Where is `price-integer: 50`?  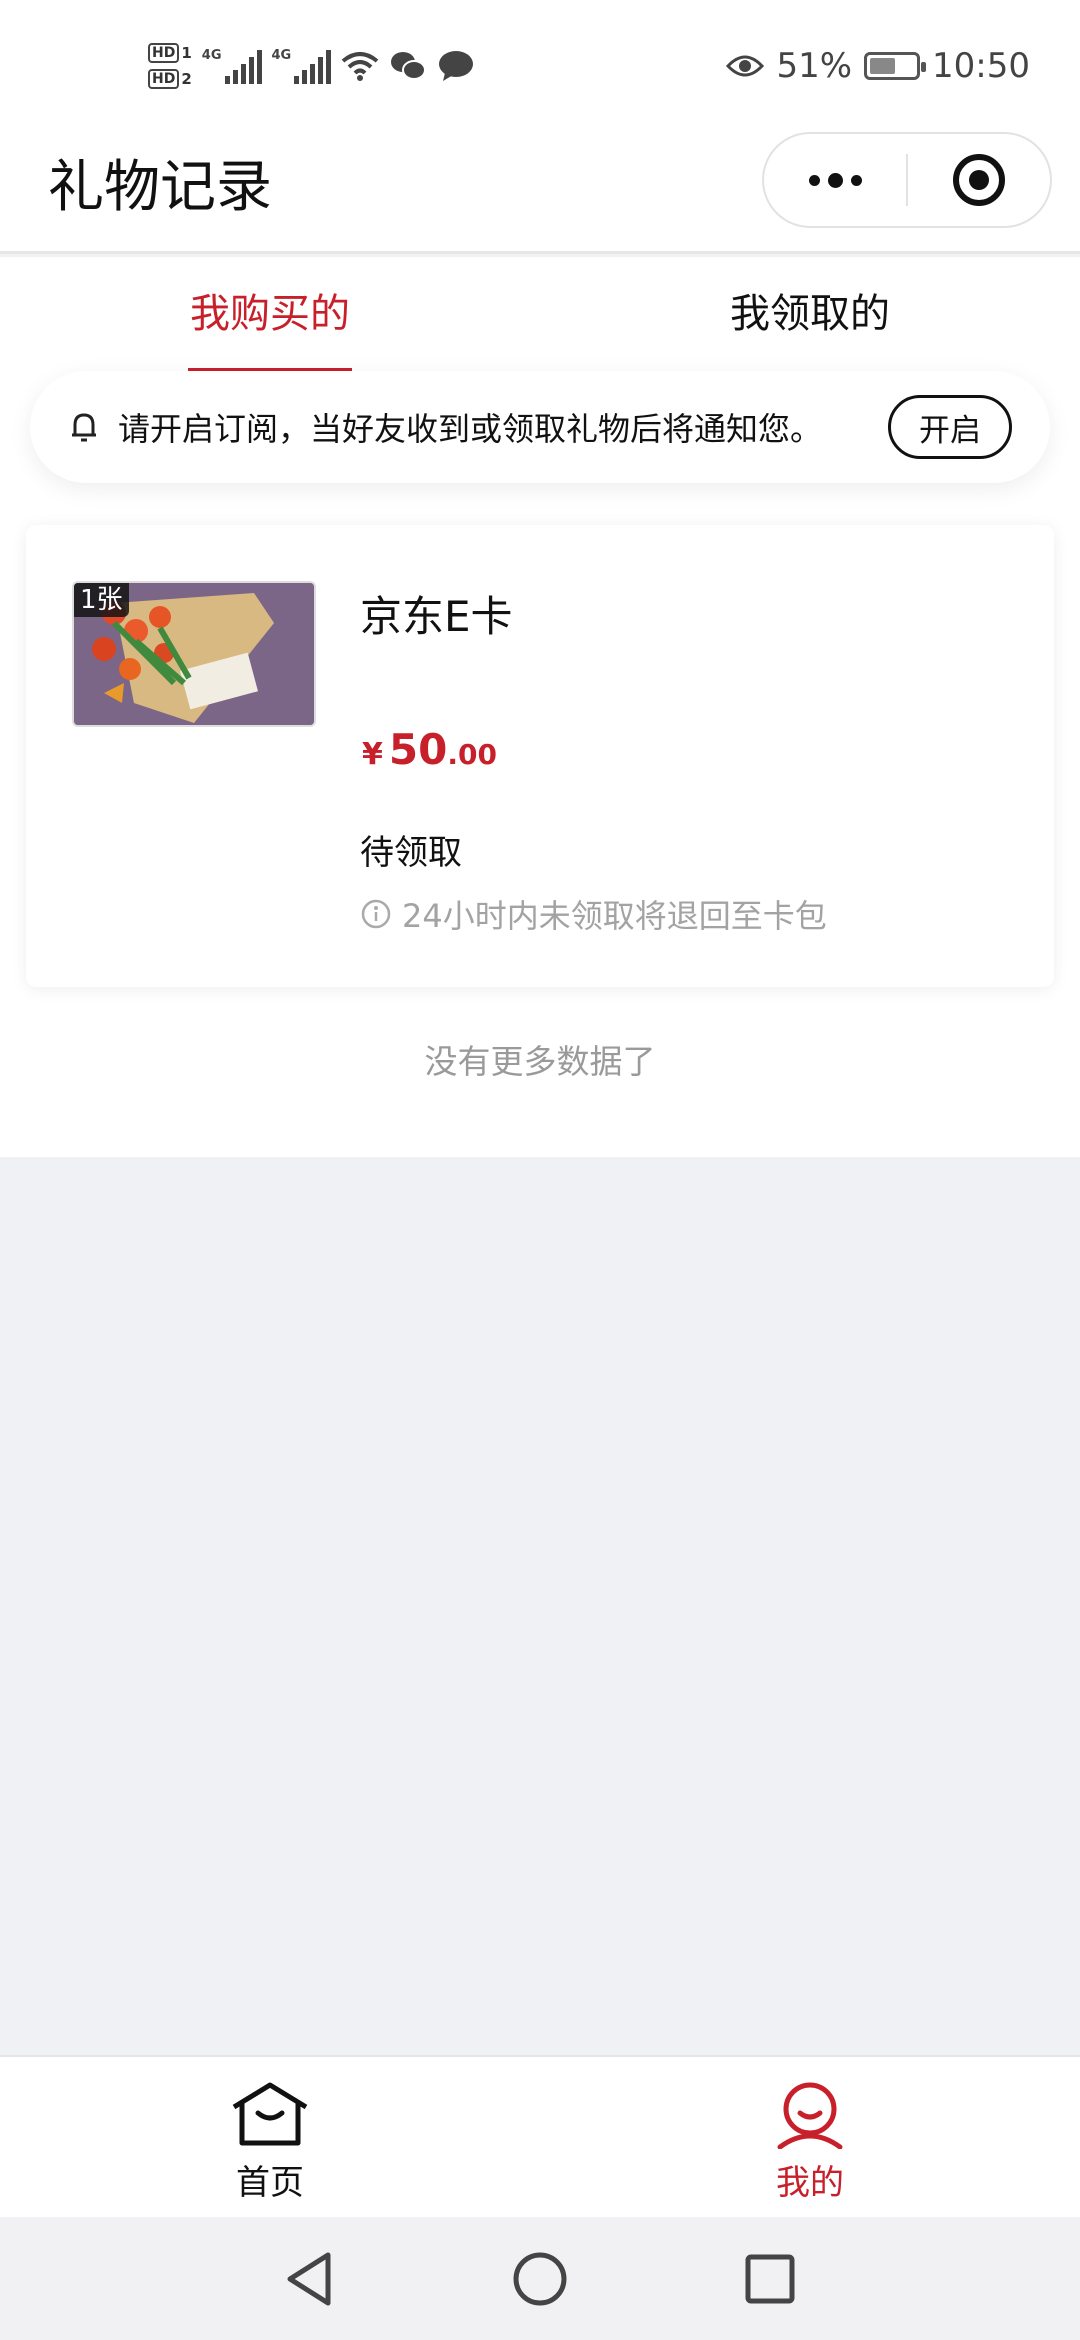 price-integer: 50 is located at coordinates (418, 749).